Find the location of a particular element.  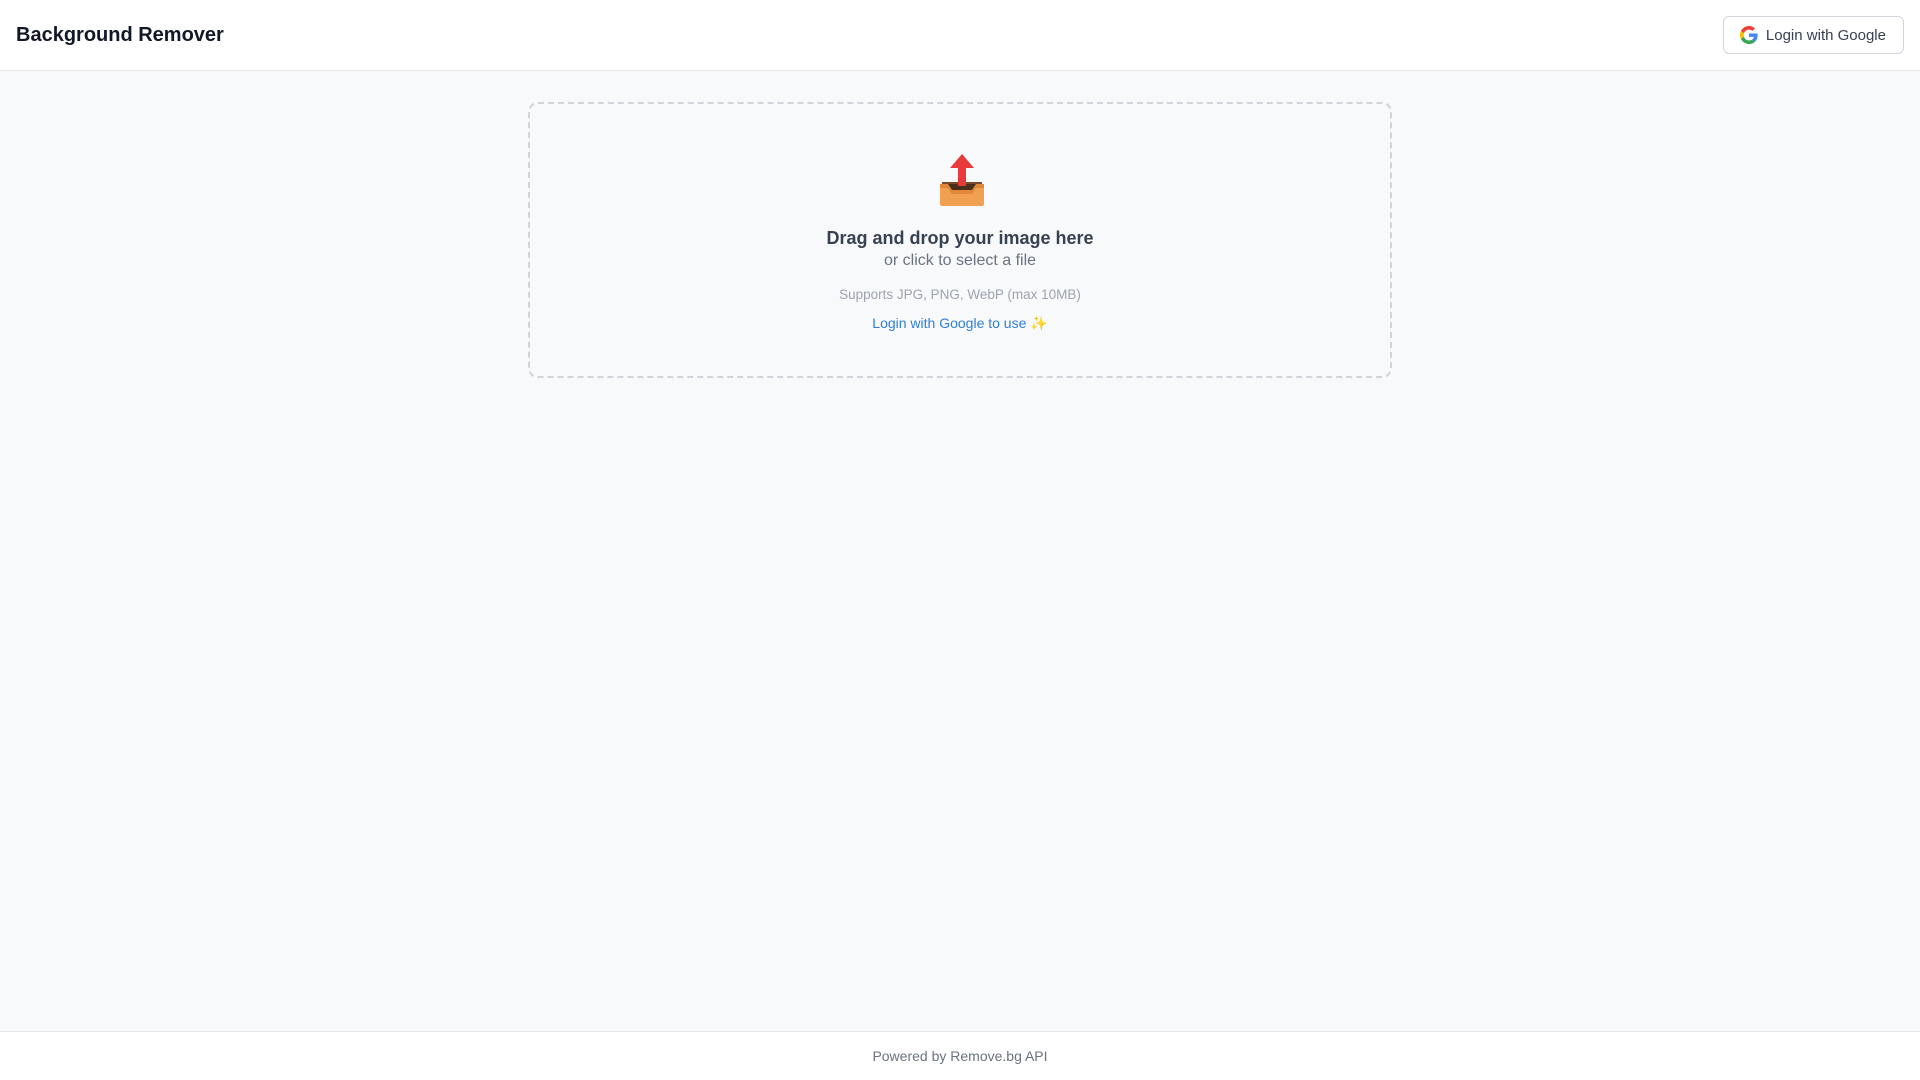

sparkles-icon: ✨ is located at coordinates (1039, 323).